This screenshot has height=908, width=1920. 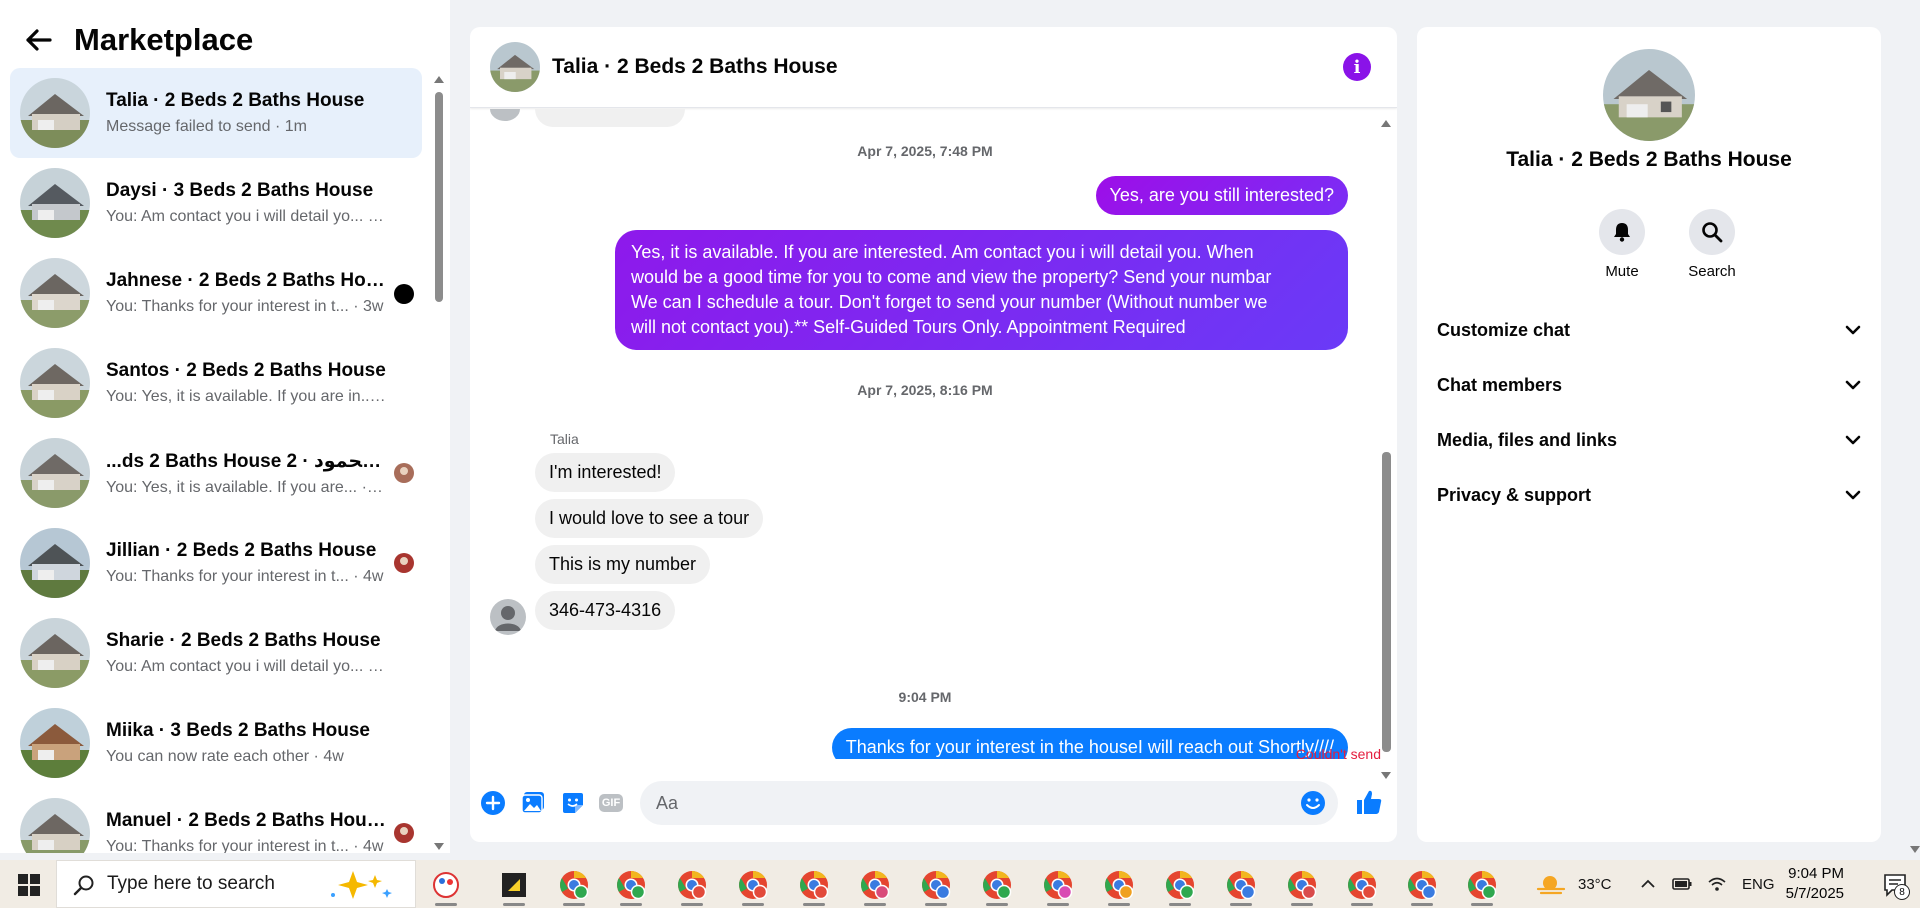 What do you see at coordinates (1369, 802) in the screenshot?
I see `thumbs-up-icon` at bounding box center [1369, 802].